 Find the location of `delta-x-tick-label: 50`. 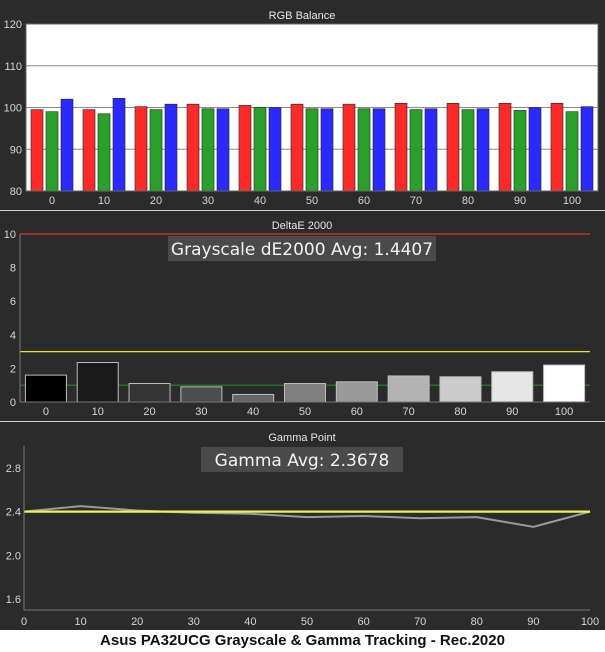

delta-x-tick-label: 50 is located at coordinates (305, 412).